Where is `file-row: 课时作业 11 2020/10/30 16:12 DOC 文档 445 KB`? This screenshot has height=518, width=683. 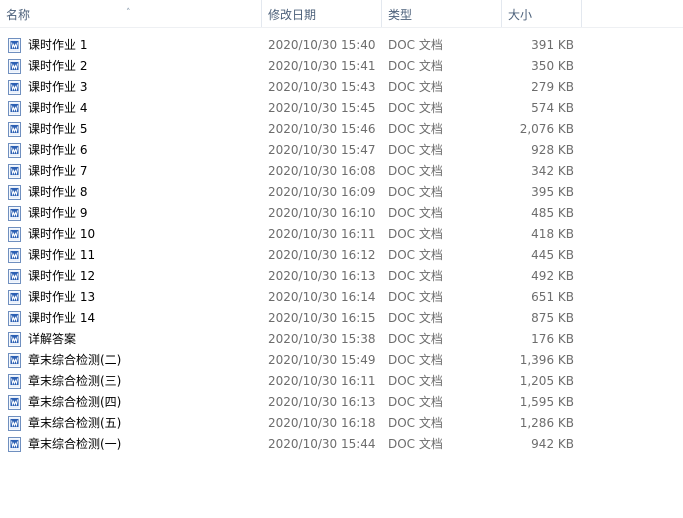
file-row: 课时作业 11 2020/10/30 16:12 DOC 文档 445 KB is located at coordinates (341, 255).